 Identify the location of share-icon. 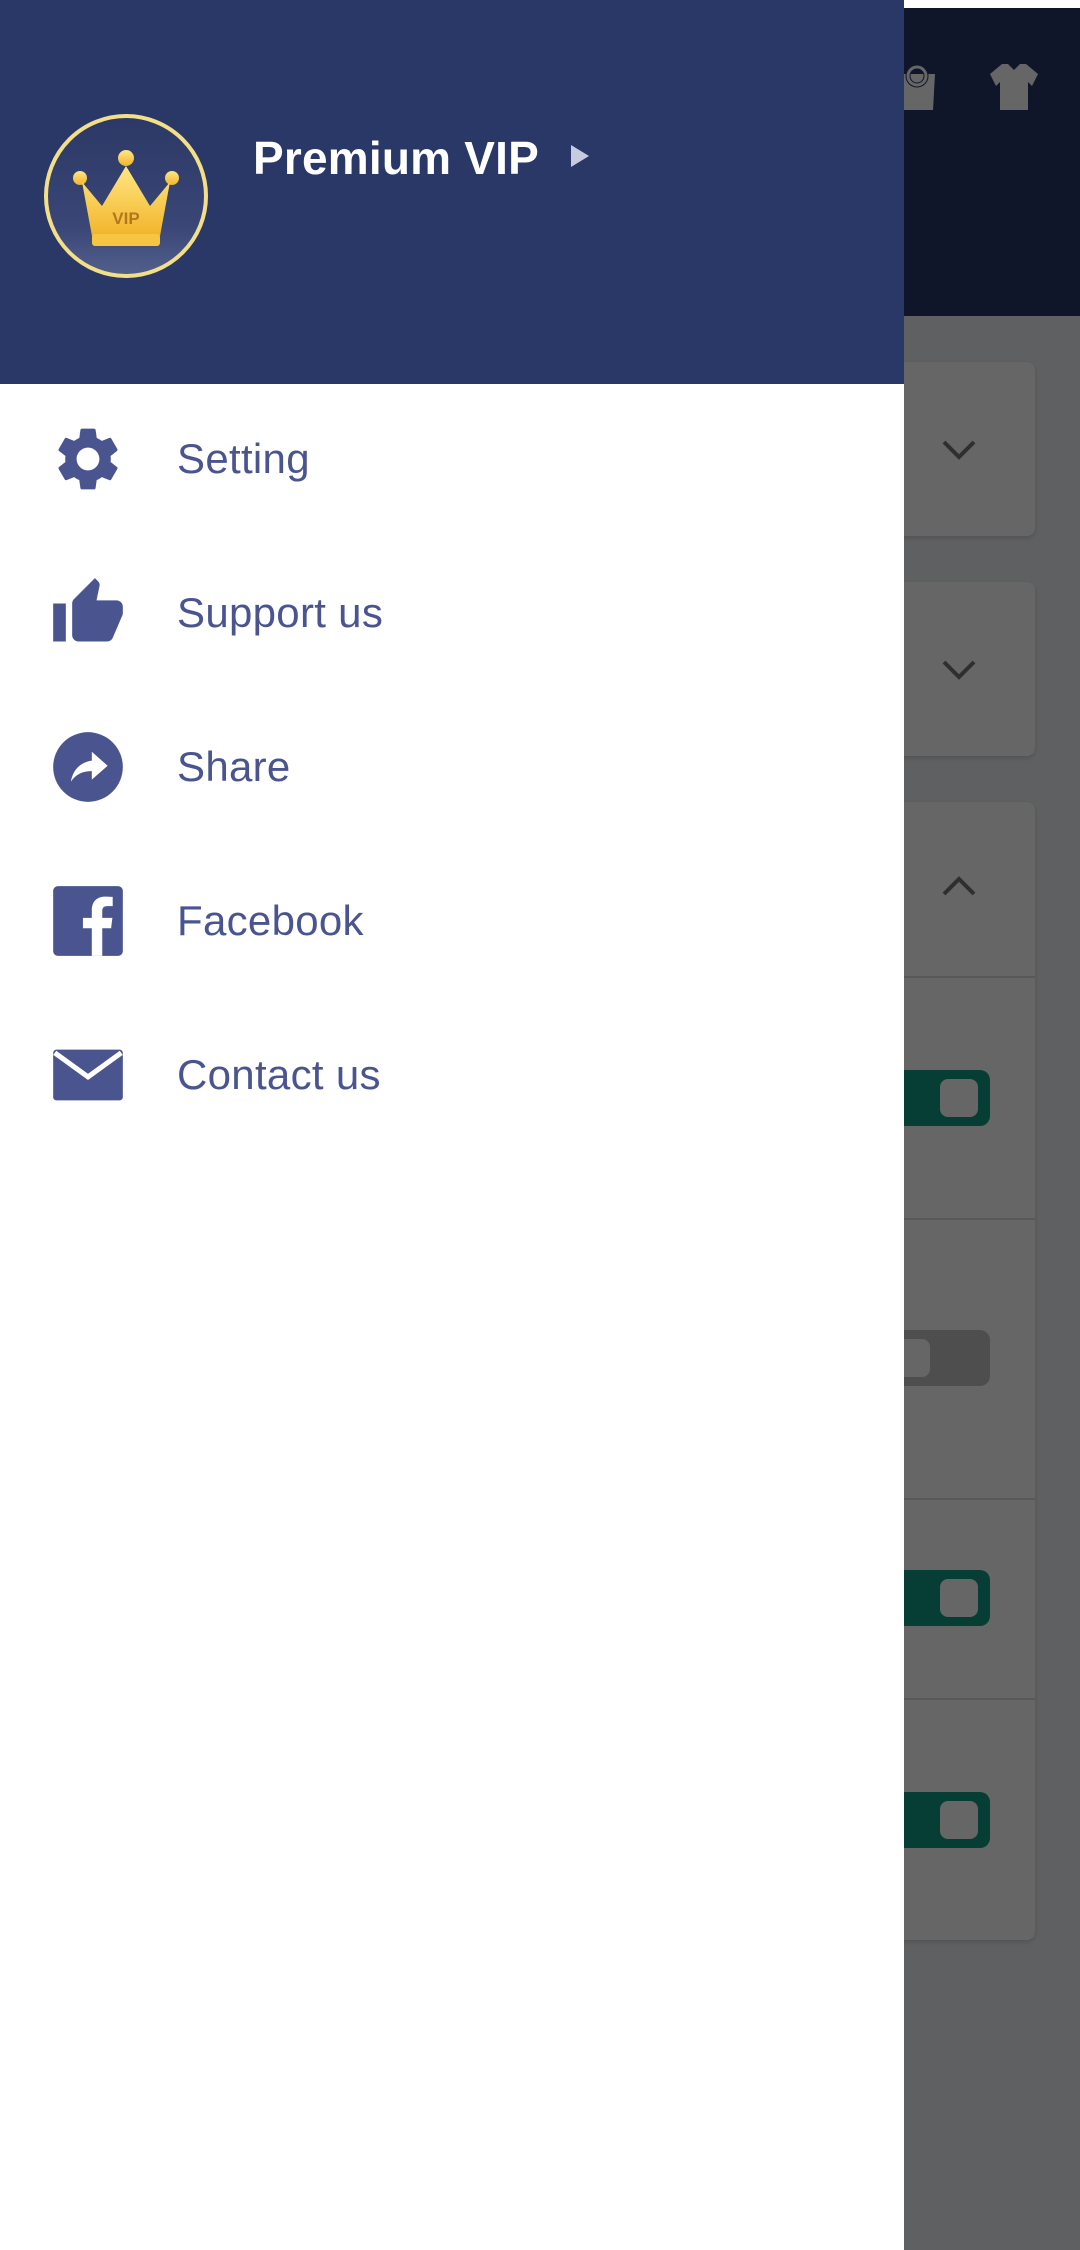
(88, 767).